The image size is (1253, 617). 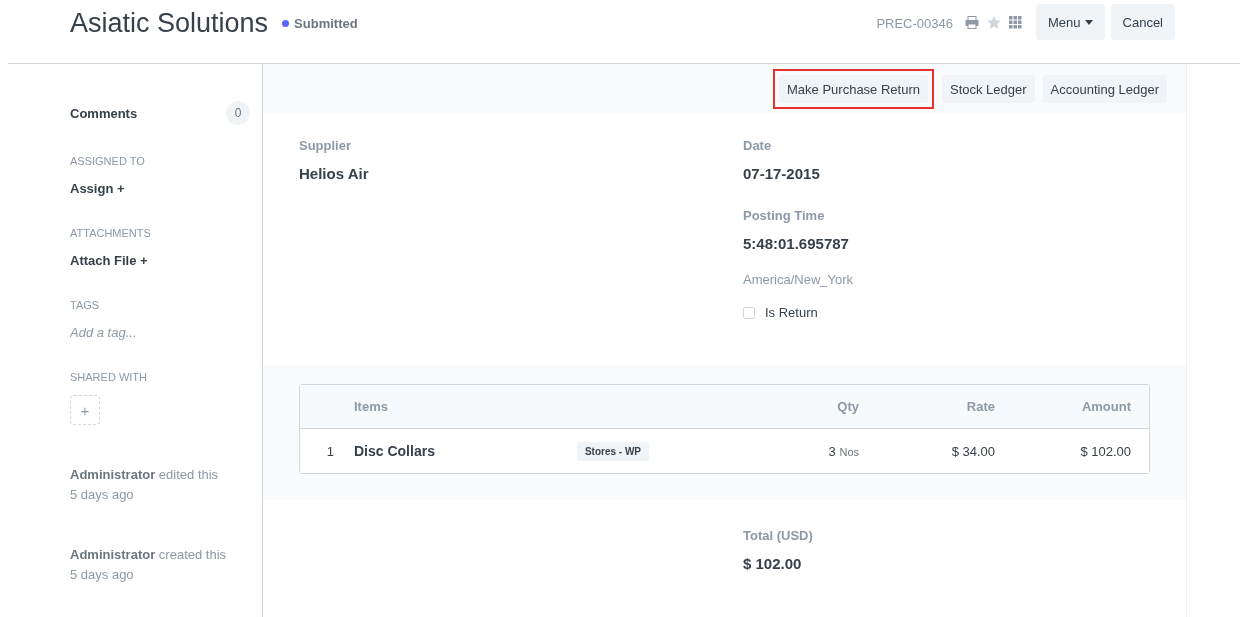 I want to click on status-indicator: Submitted, so click(x=320, y=23).